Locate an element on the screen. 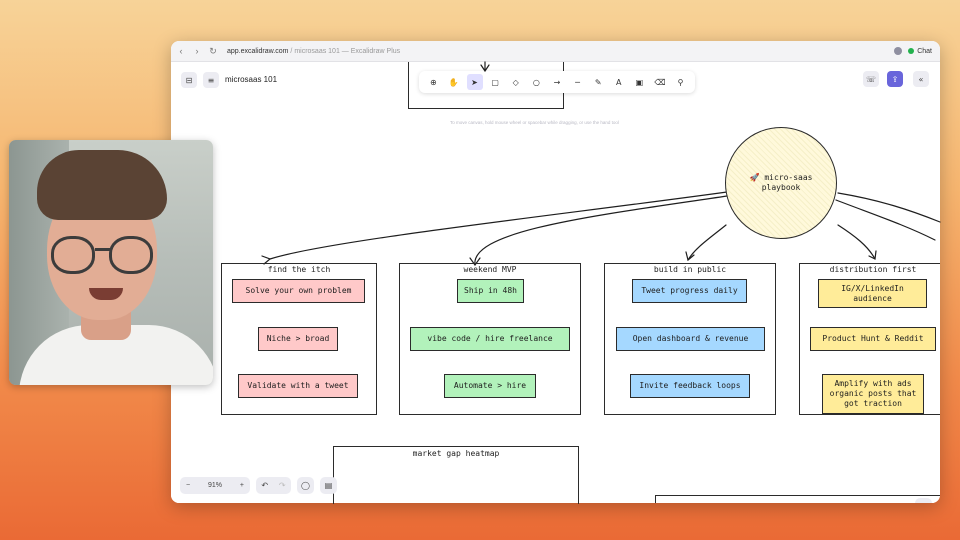 Image resolution: width=960 pixels, height=540 pixels. forward-arrow-icon: › is located at coordinates (197, 51).